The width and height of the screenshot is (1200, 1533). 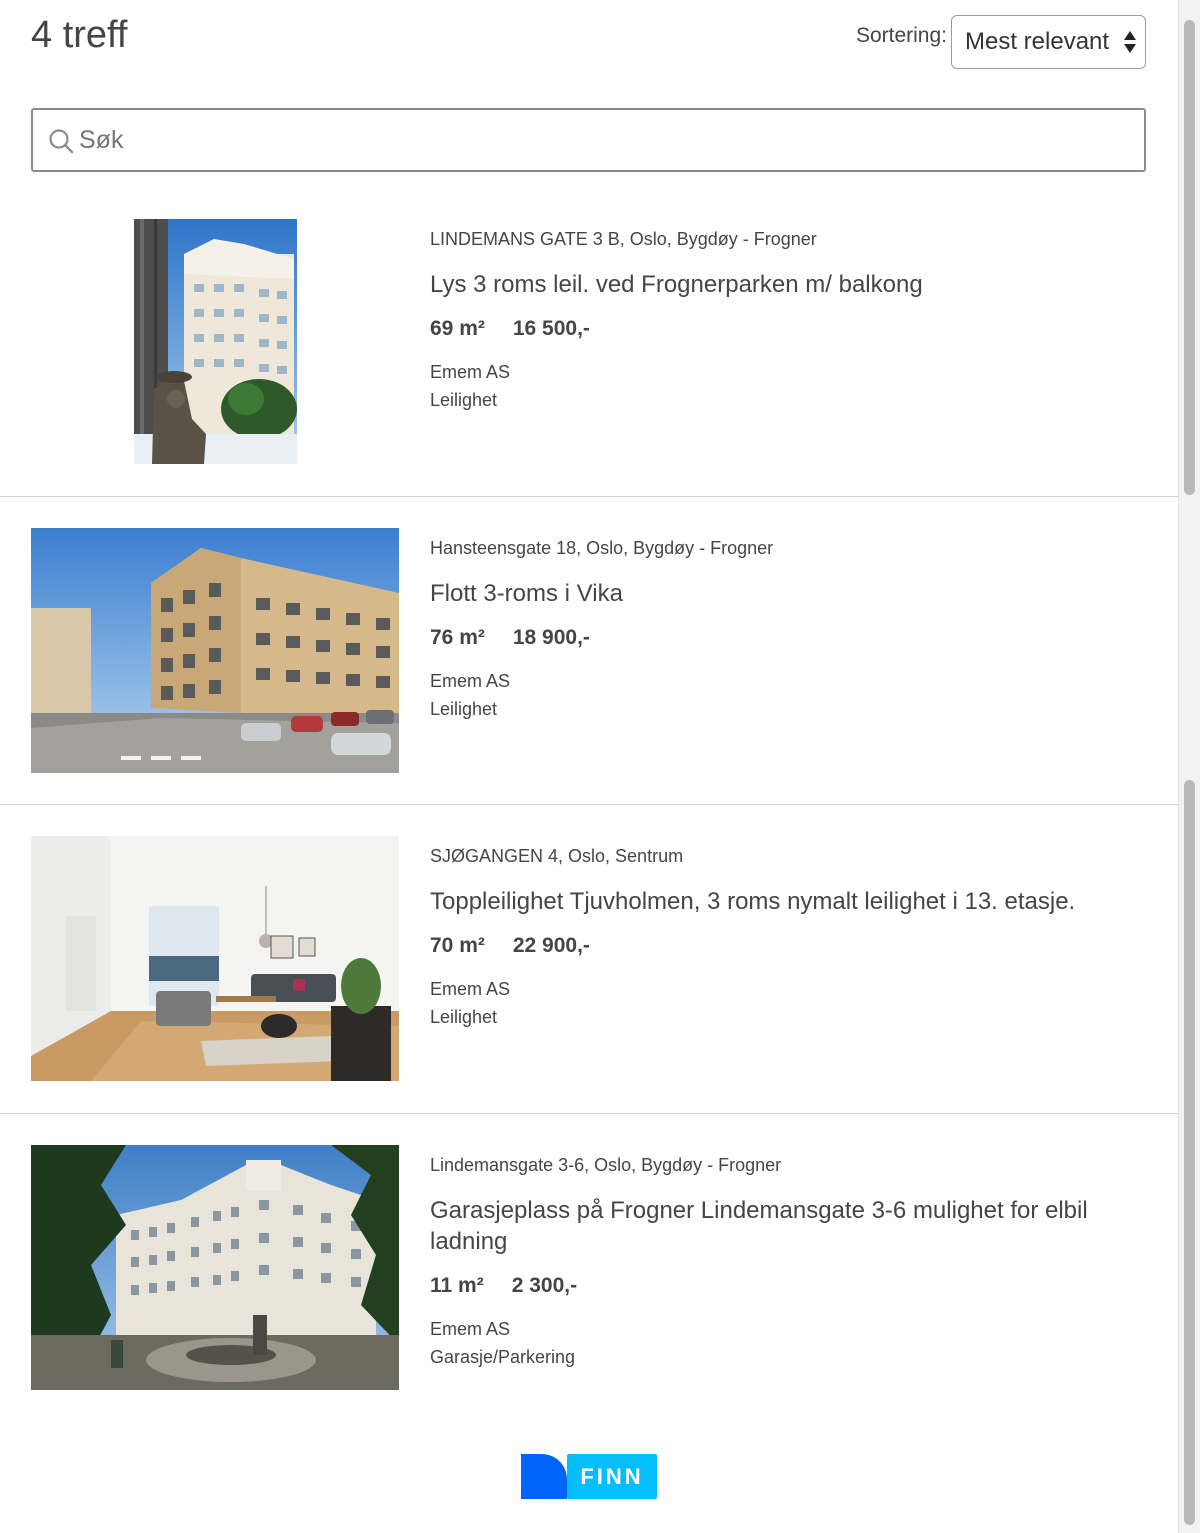 What do you see at coordinates (544, 1476) in the screenshot?
I see `finn-logo-mark` at bounding box center [544, 1476].